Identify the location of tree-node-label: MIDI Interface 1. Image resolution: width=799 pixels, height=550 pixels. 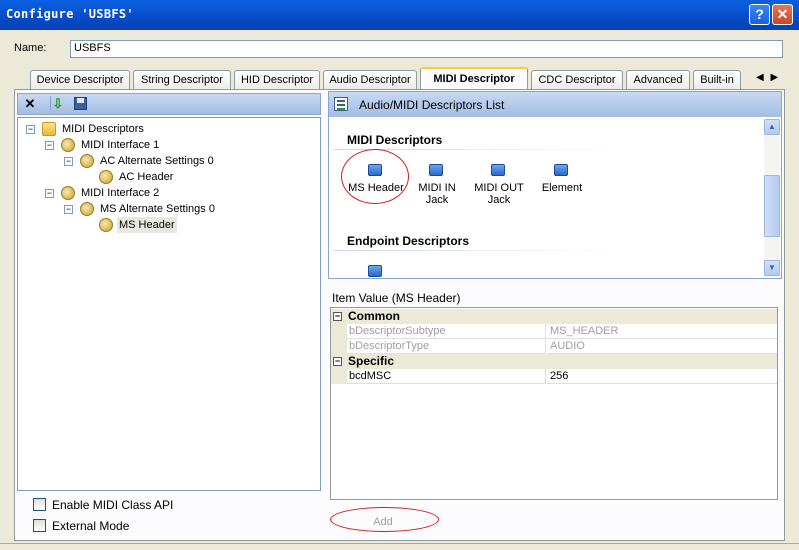
(120, 145).